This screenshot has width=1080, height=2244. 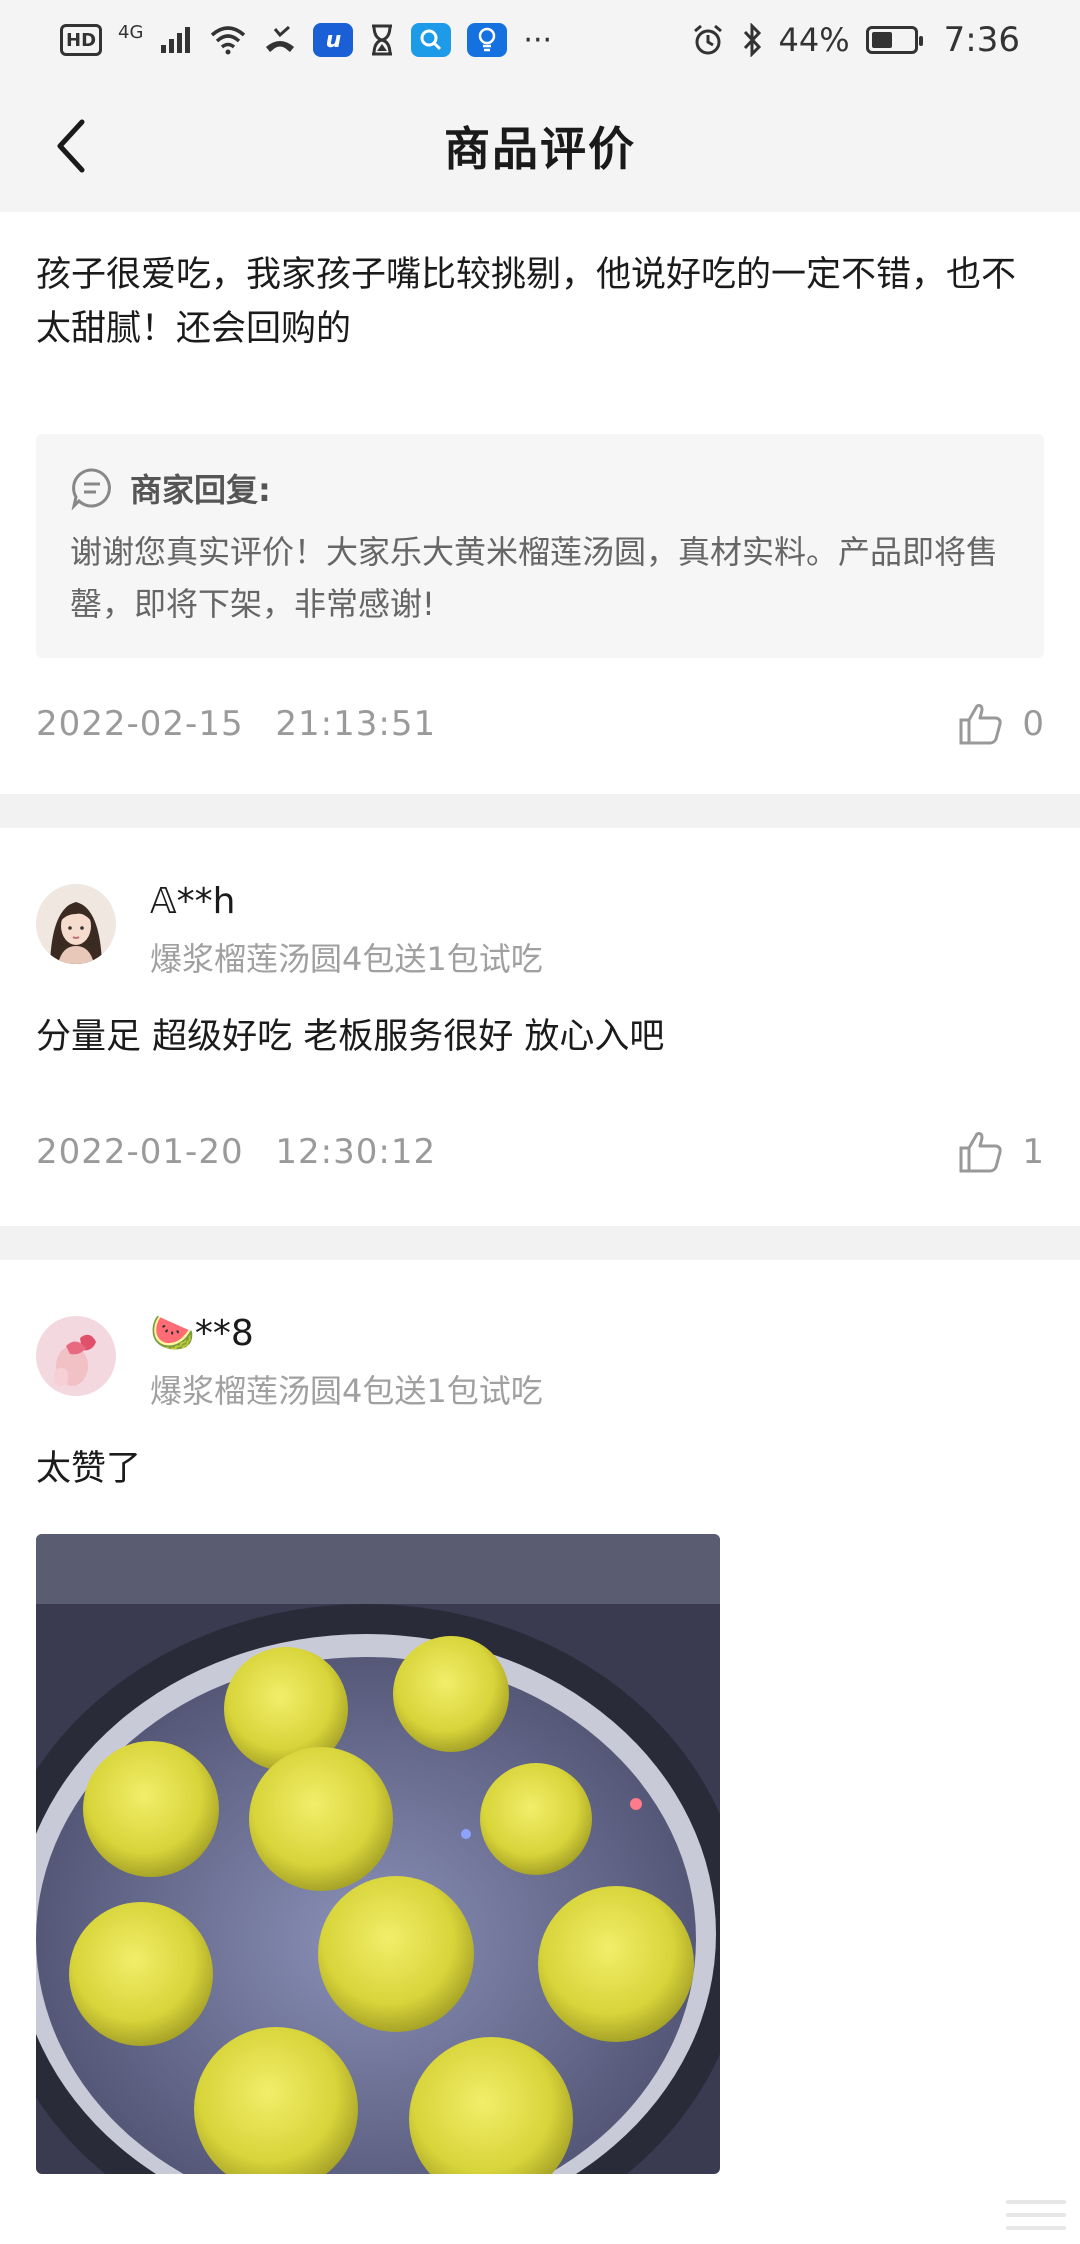 What do you see at coordinates (707, 39) in the screenshot?
I see `alarm-icon` at bounding box center [707, 39].